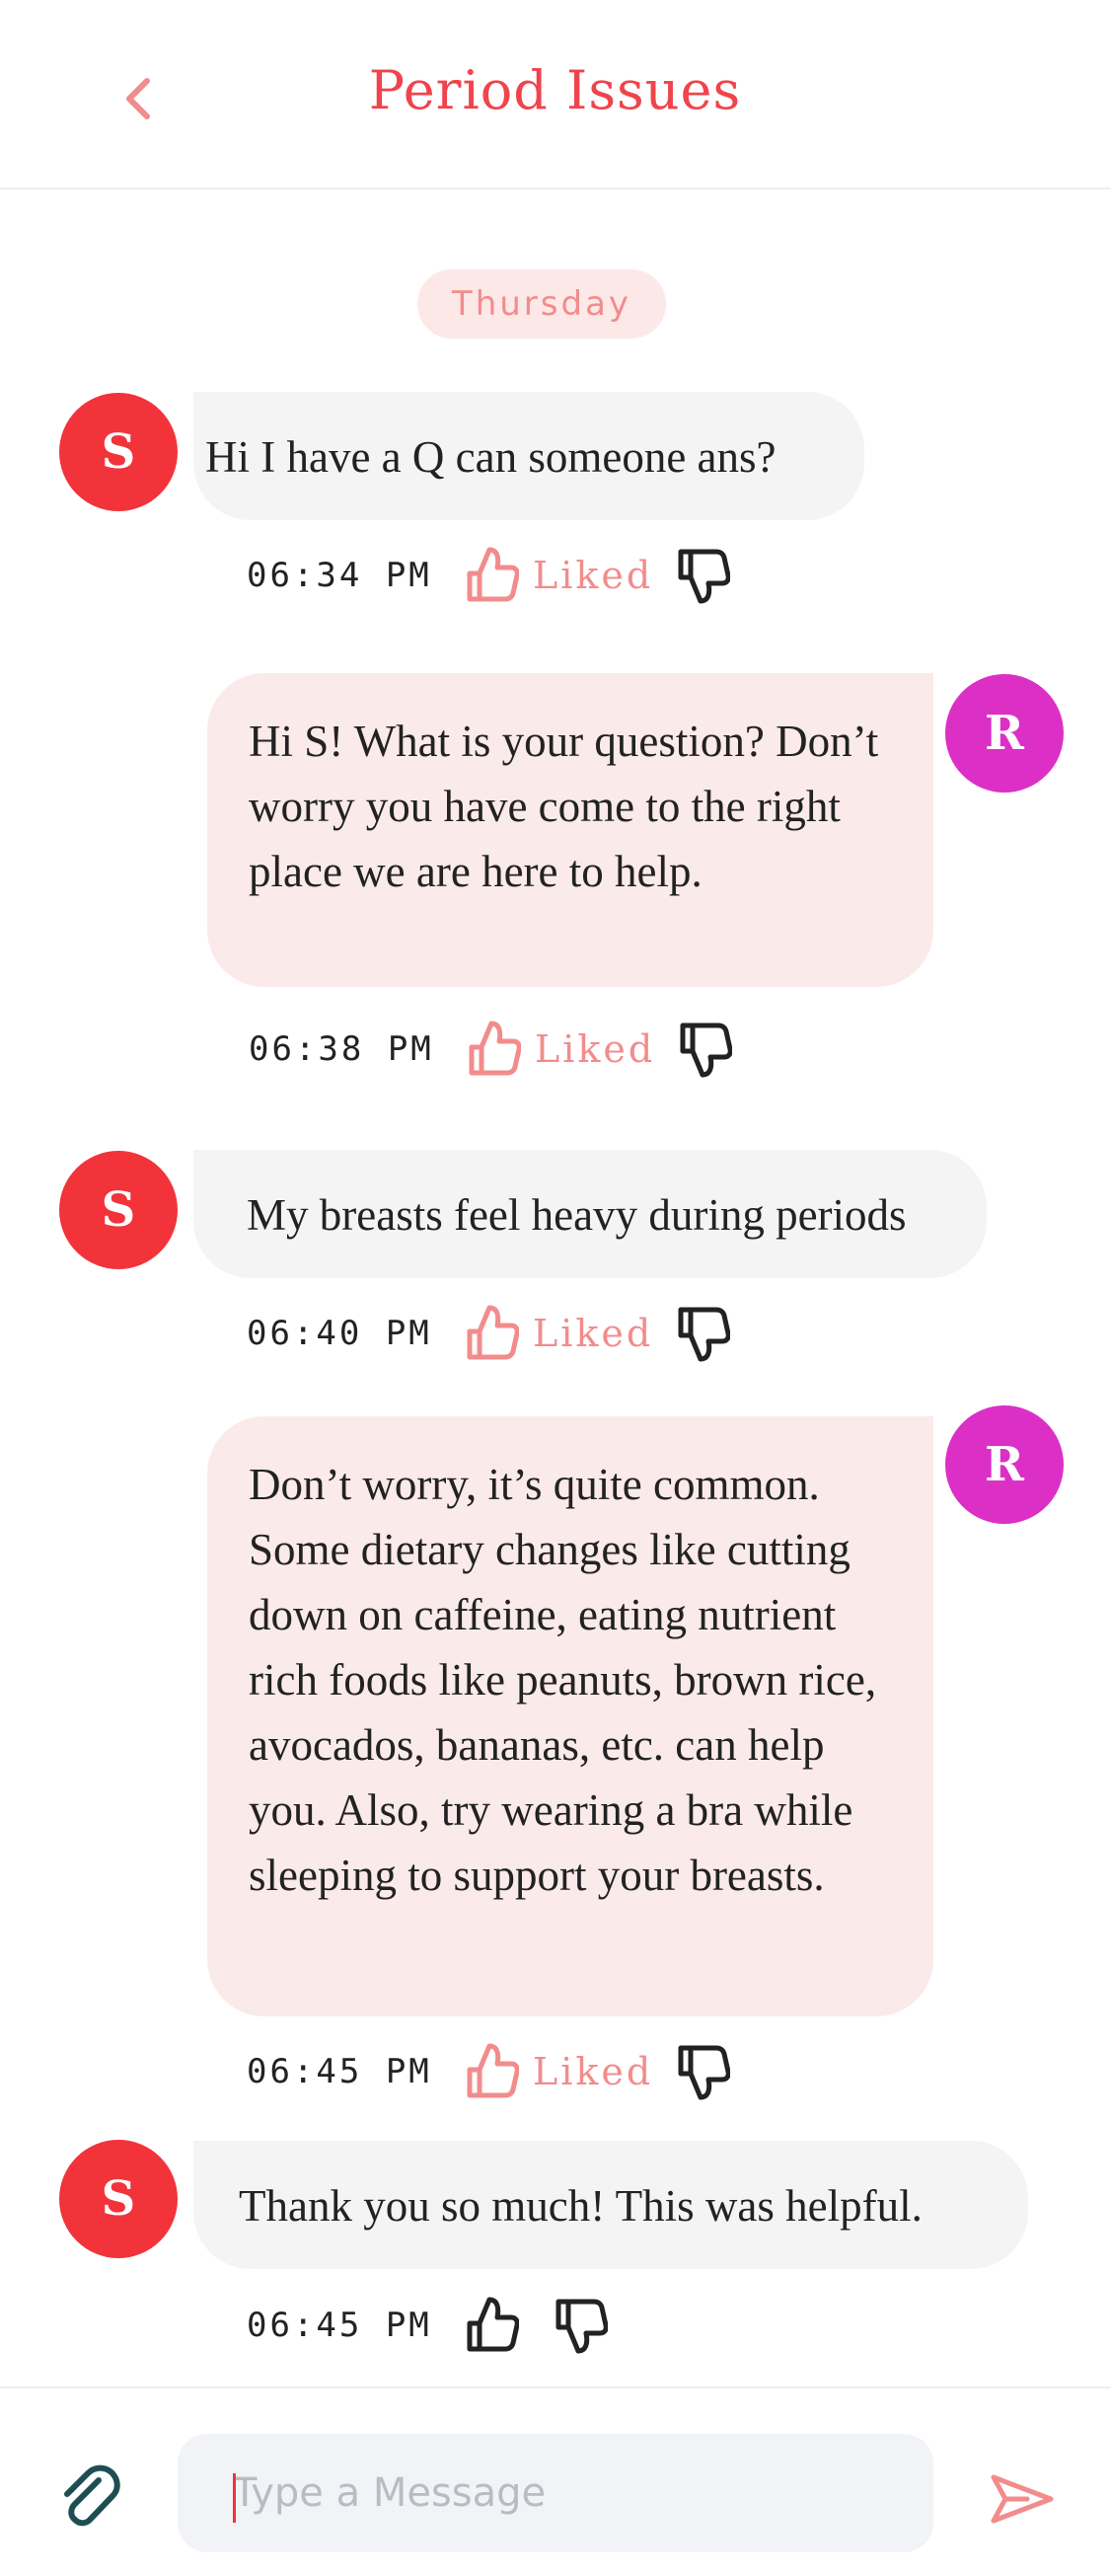 Image resolution: width=1110 pixels, height=2576 pixels. Describe the element at coordinates (342, 1049) in the screenshot. I see `message-time: 06:38 PM` at that location.